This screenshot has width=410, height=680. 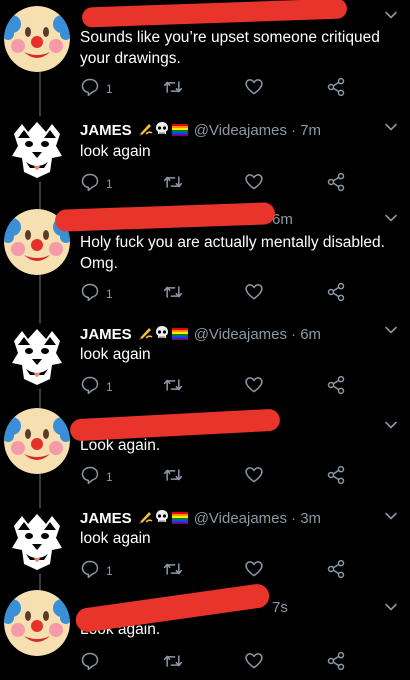 I want to click on timestamp: · 3m, so click(x=306, y=518).